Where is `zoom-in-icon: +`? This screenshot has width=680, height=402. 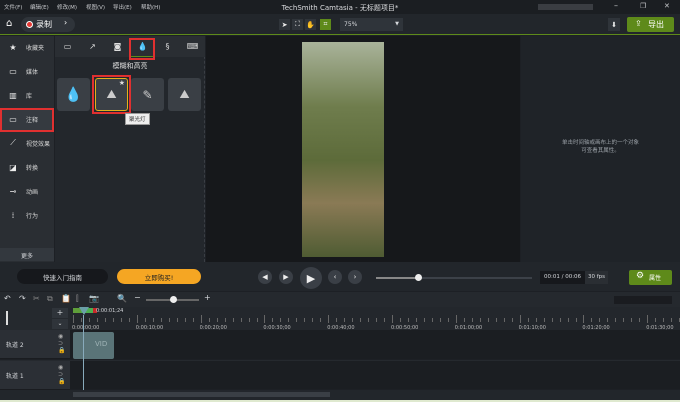
zoom-in-icon: + is located at coordinates (207, 297).